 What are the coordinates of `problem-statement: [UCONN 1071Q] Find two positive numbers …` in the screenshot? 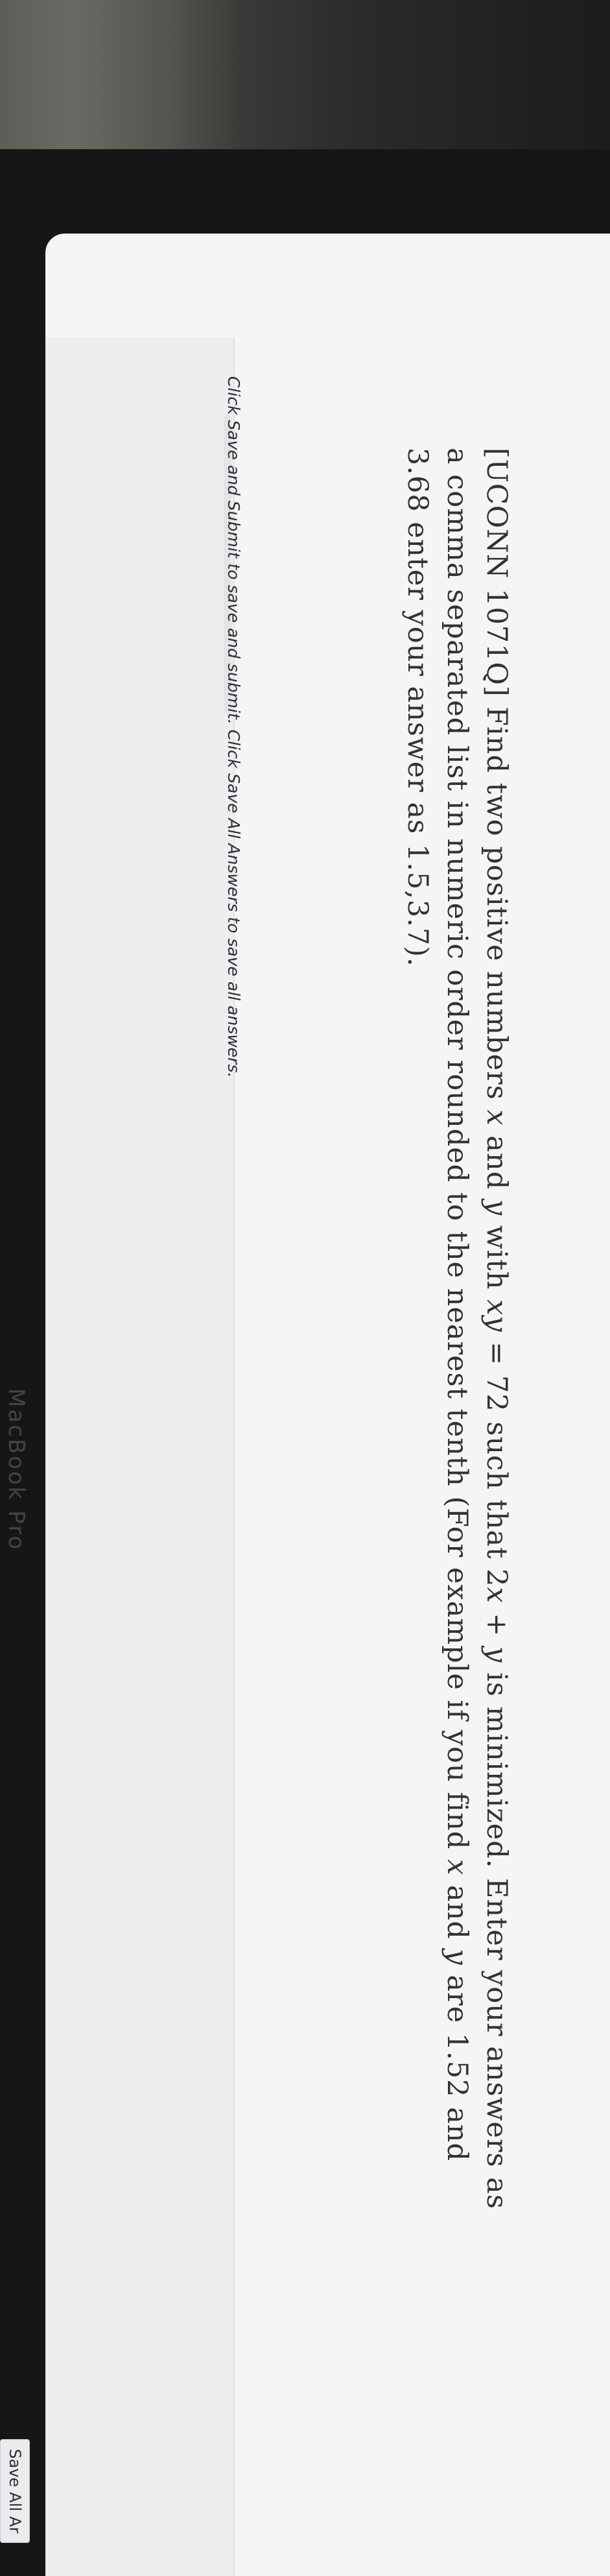 It's located at (456, 1330).